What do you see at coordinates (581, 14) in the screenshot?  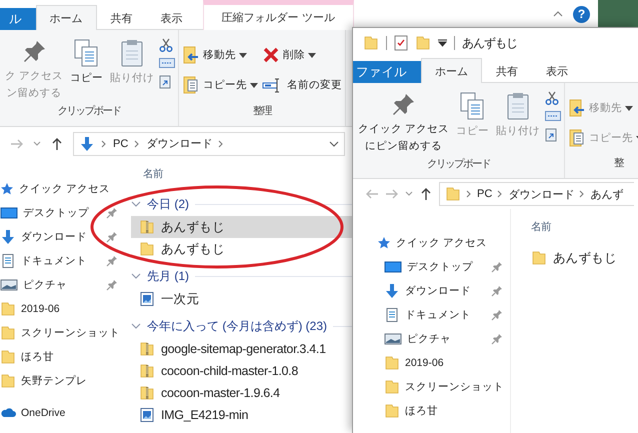 I see `help-button: ?` at bounding box center [581, 14].